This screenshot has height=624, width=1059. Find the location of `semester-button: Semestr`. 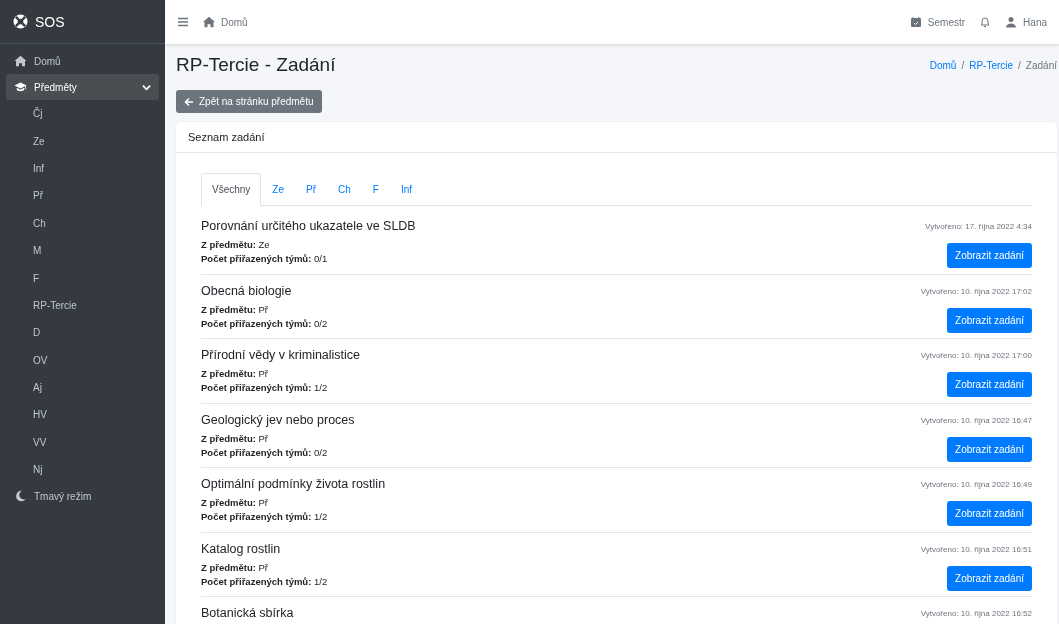

semester-button: Semestr is located at coordinates (937, 22).